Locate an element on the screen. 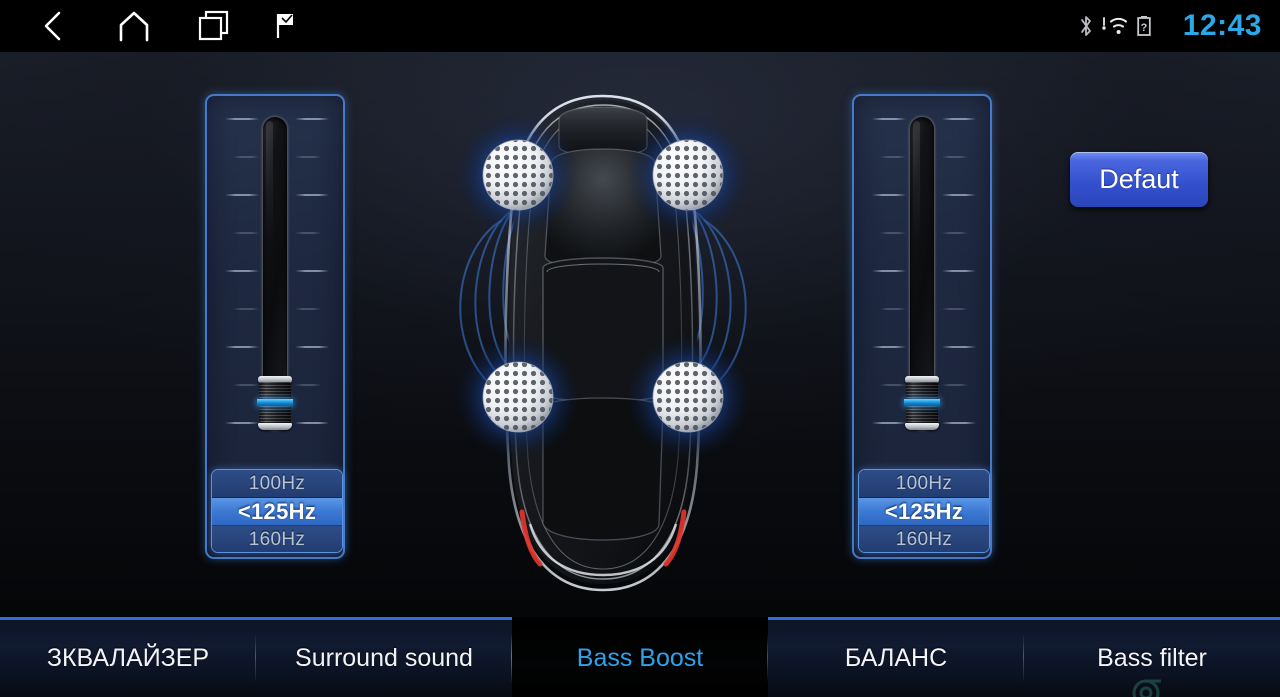  system-status-icons: ? is located at coordinates (1115, 26).